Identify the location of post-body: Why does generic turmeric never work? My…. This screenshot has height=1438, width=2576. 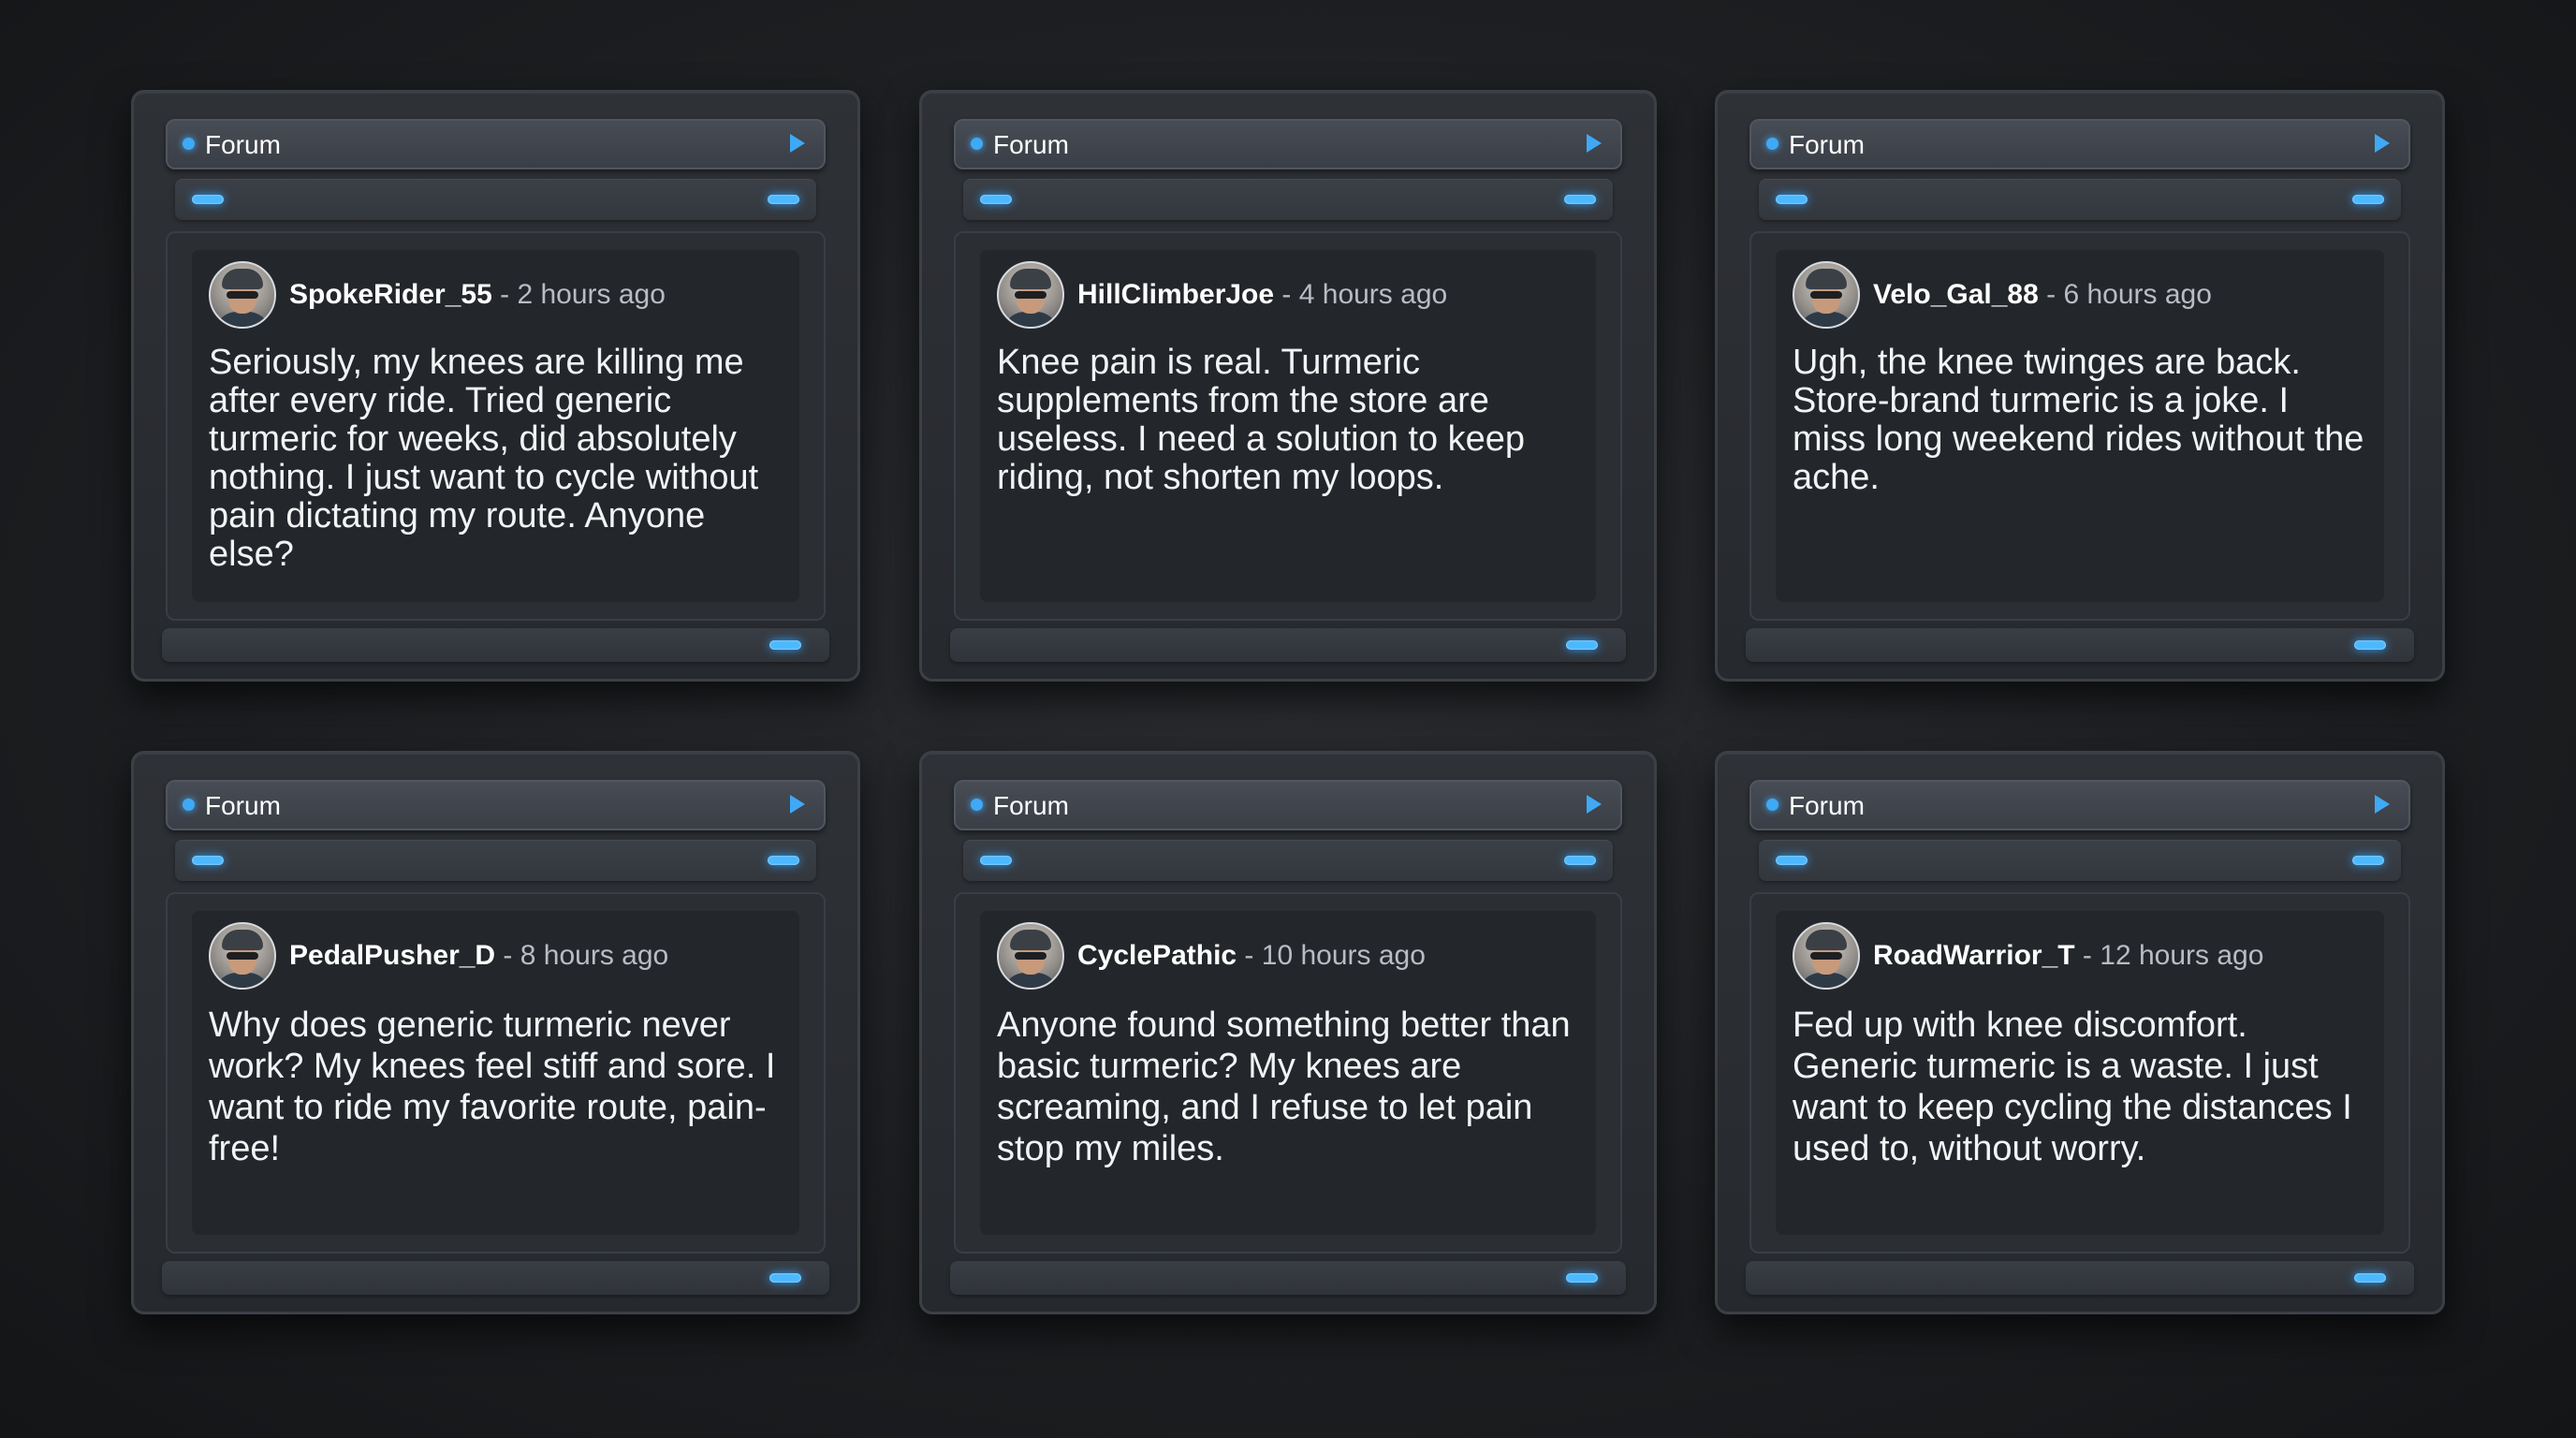
(493, 1086).